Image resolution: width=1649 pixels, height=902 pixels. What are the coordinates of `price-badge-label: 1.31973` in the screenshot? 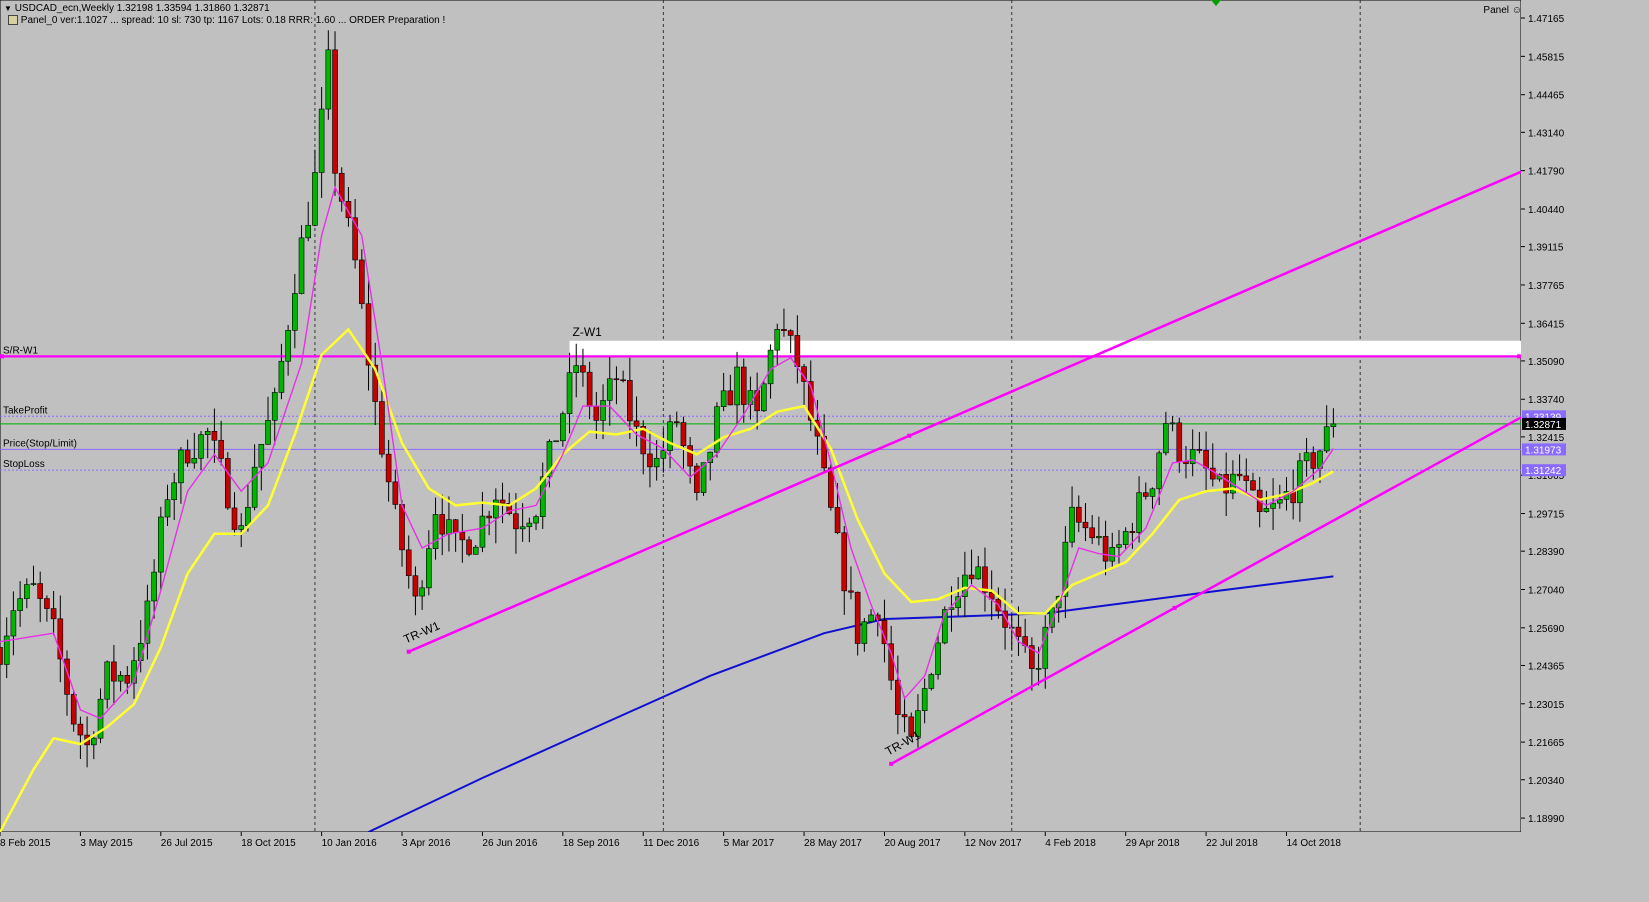 It's located at (1543, 450).